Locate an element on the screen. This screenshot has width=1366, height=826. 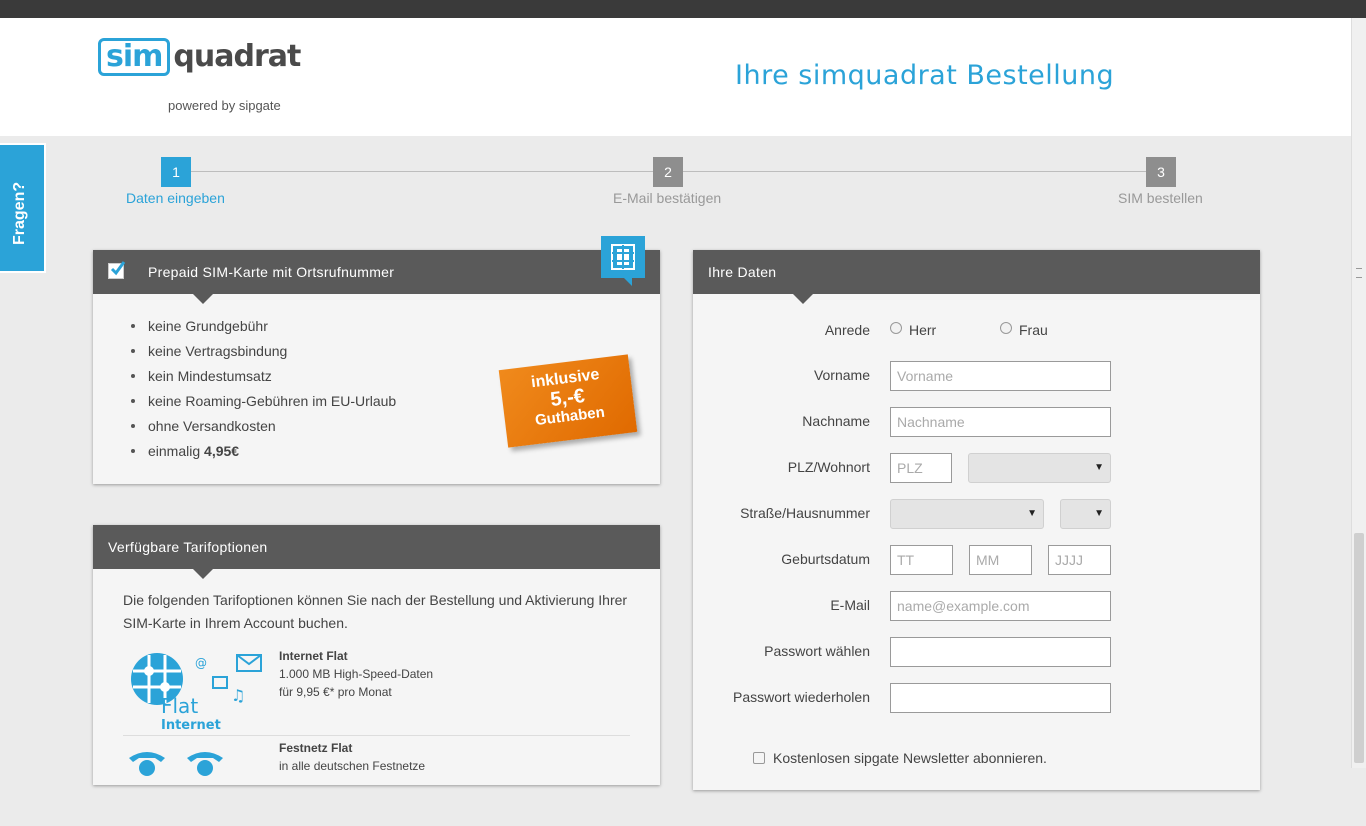
radio-herr is located at coordinates (896, 328).